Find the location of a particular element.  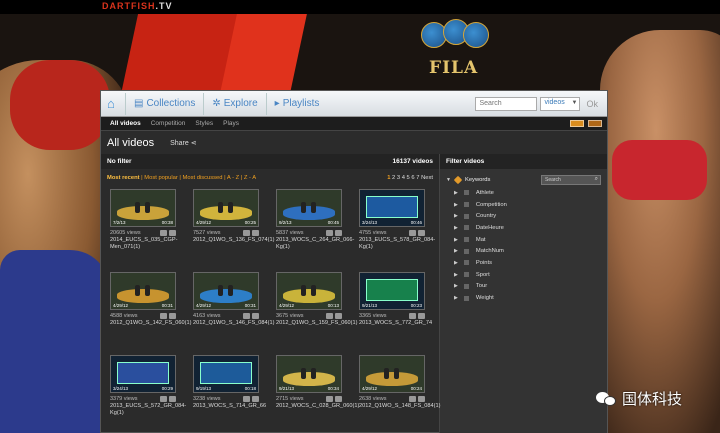

video-title: 2012_Q1WO_S_146_FS_084(1) is located at coordinates (233, 323).